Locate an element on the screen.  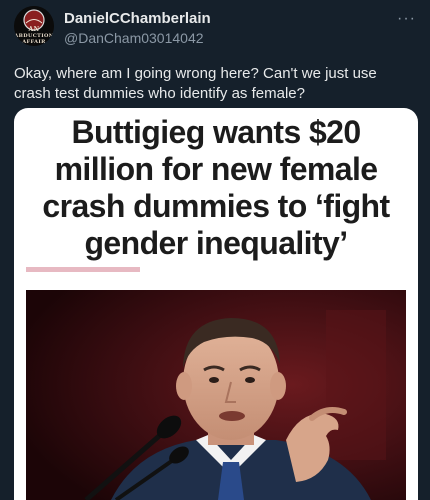
avatar-text-line-3: AFFAIR is located at coordinates (34, 42).